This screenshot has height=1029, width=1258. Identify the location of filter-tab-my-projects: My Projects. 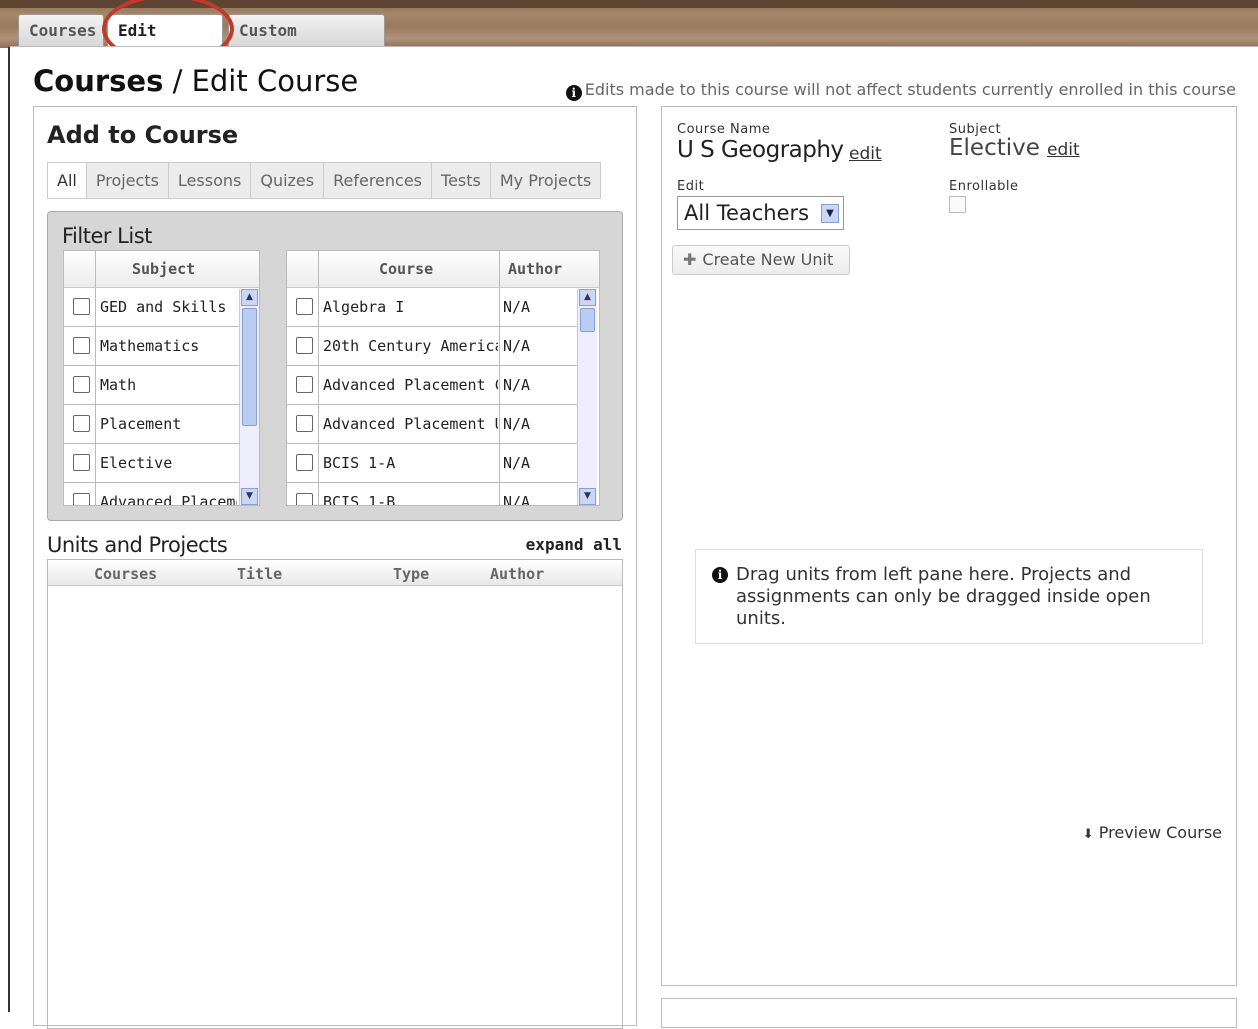
(545, 180).